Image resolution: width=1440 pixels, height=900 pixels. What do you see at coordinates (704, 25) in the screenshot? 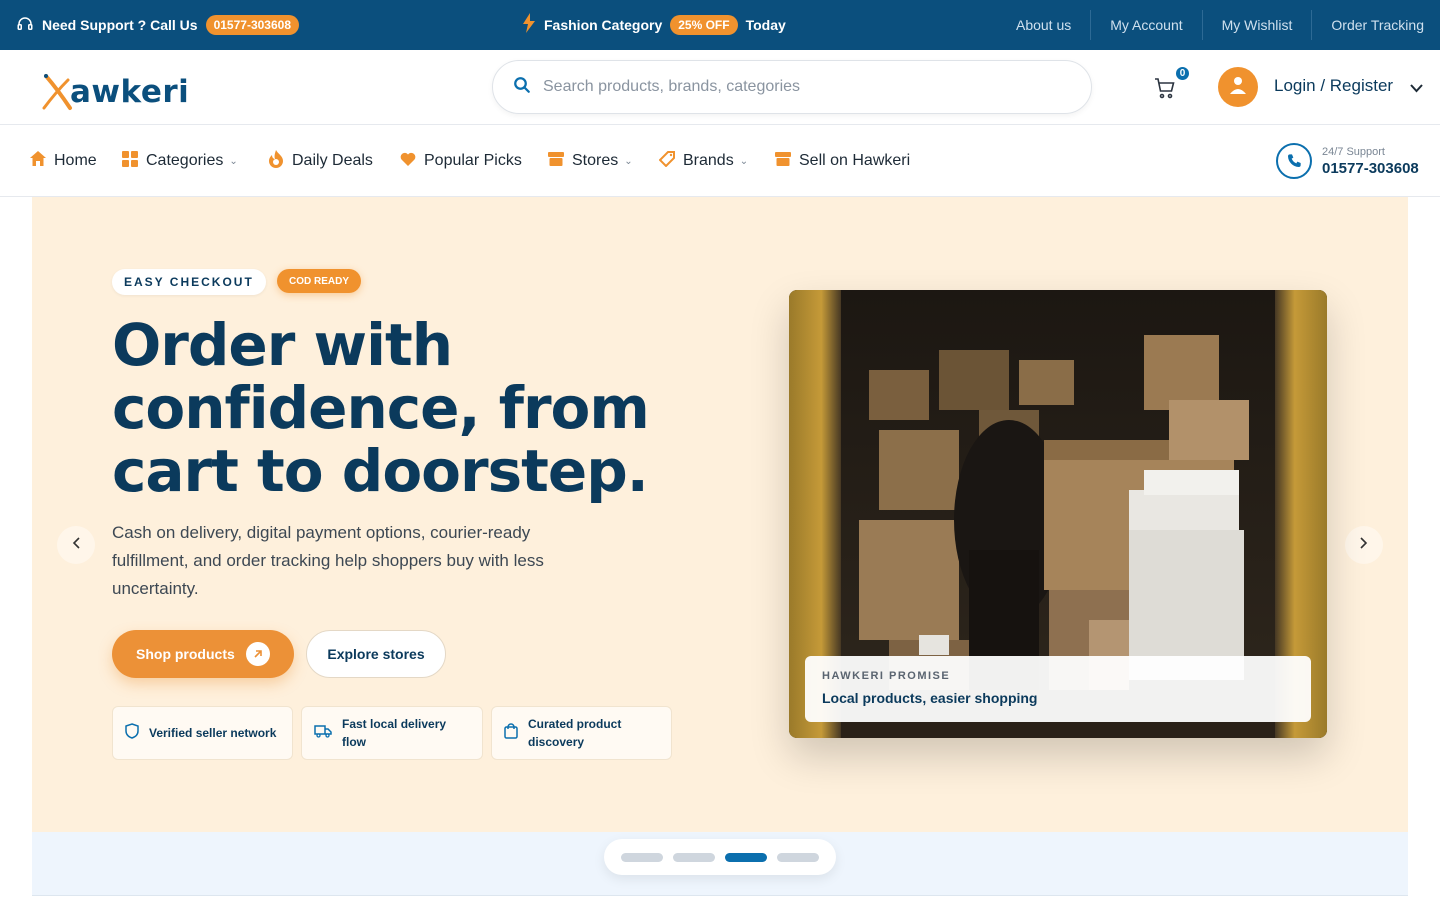
I see `promo-badge: 25% OFF` at bounding box center [704, 25].